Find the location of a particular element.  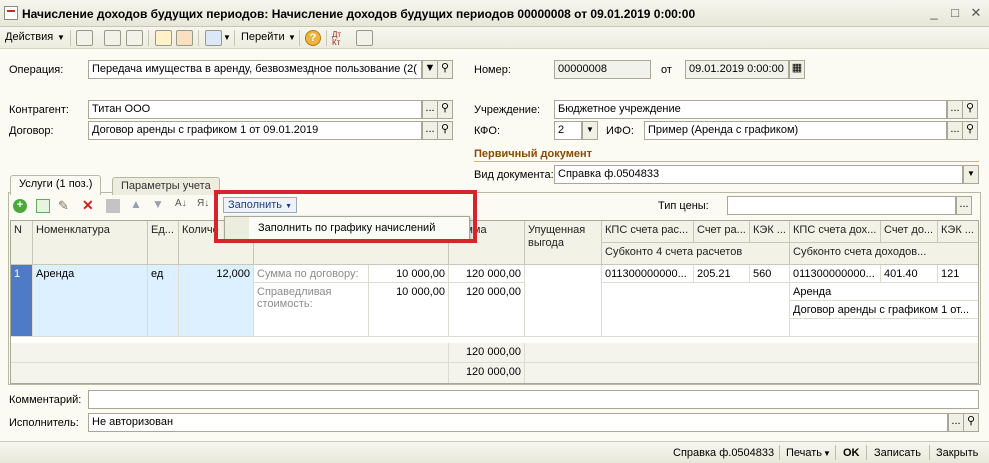

institution-field: Бюджетное учреждение is located at coordinates (750, 109).